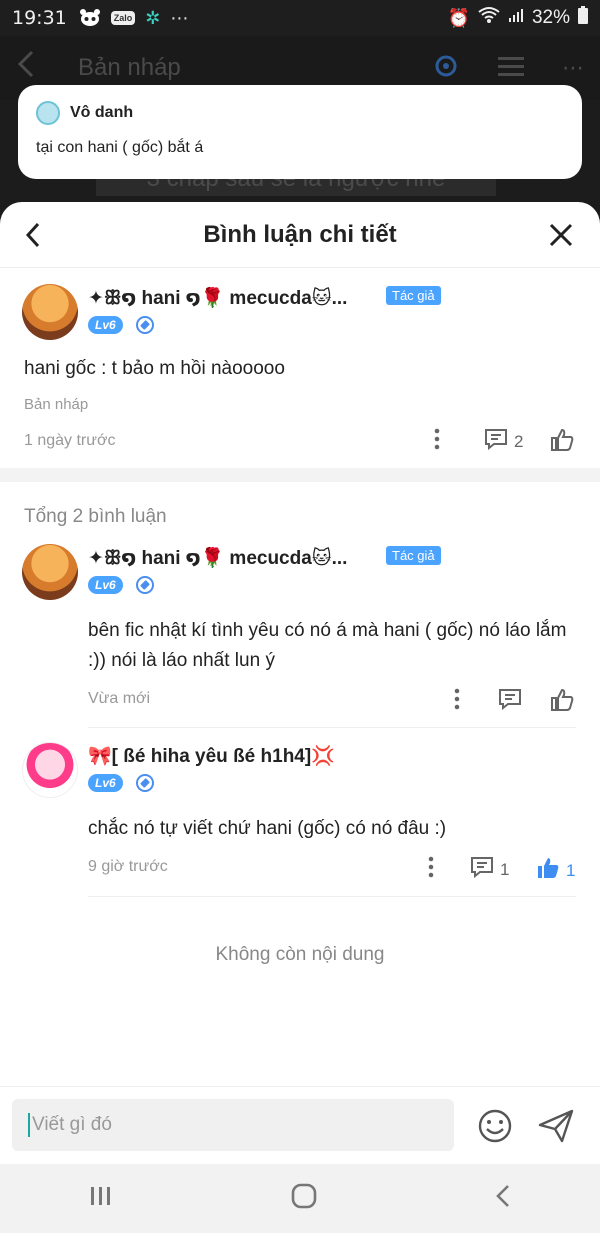 This screenshot has width=600, height=1233. I want to click on notification-name: Vô danh, so click(102, 112).